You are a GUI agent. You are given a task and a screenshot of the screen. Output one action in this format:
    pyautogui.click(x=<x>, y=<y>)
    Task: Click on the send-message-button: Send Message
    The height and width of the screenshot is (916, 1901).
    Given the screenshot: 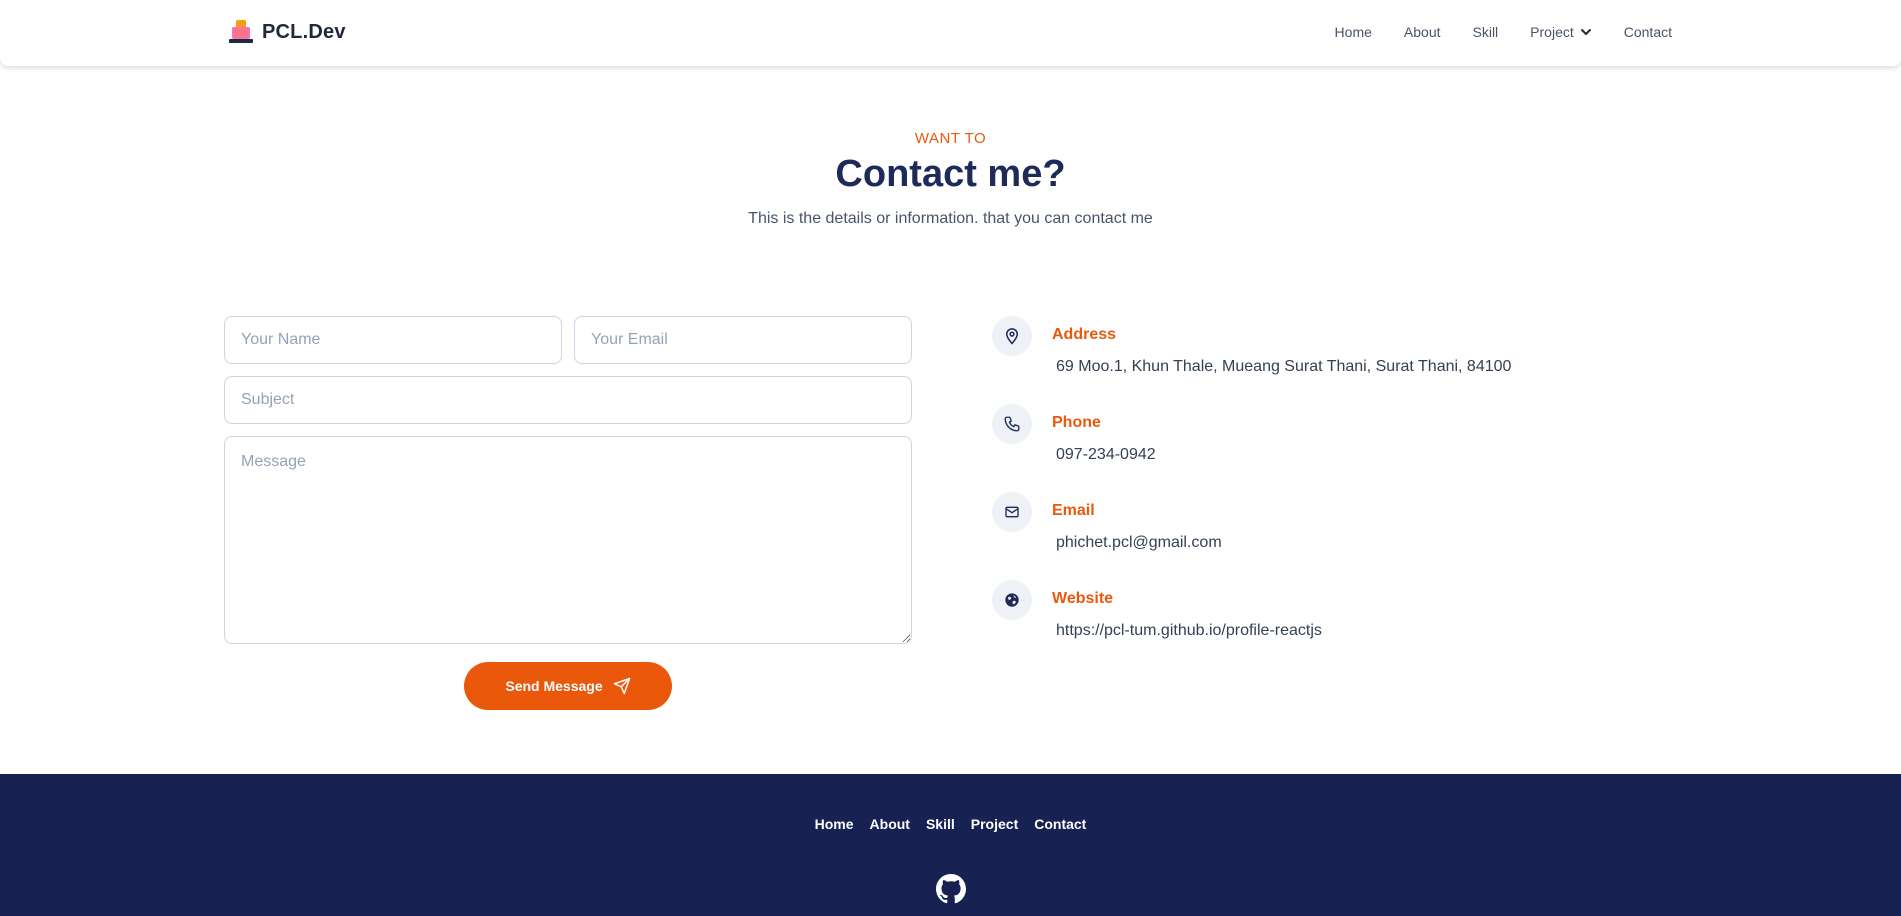 What is the action you would take?
    pyautogui.click(x=568, y=686)
    